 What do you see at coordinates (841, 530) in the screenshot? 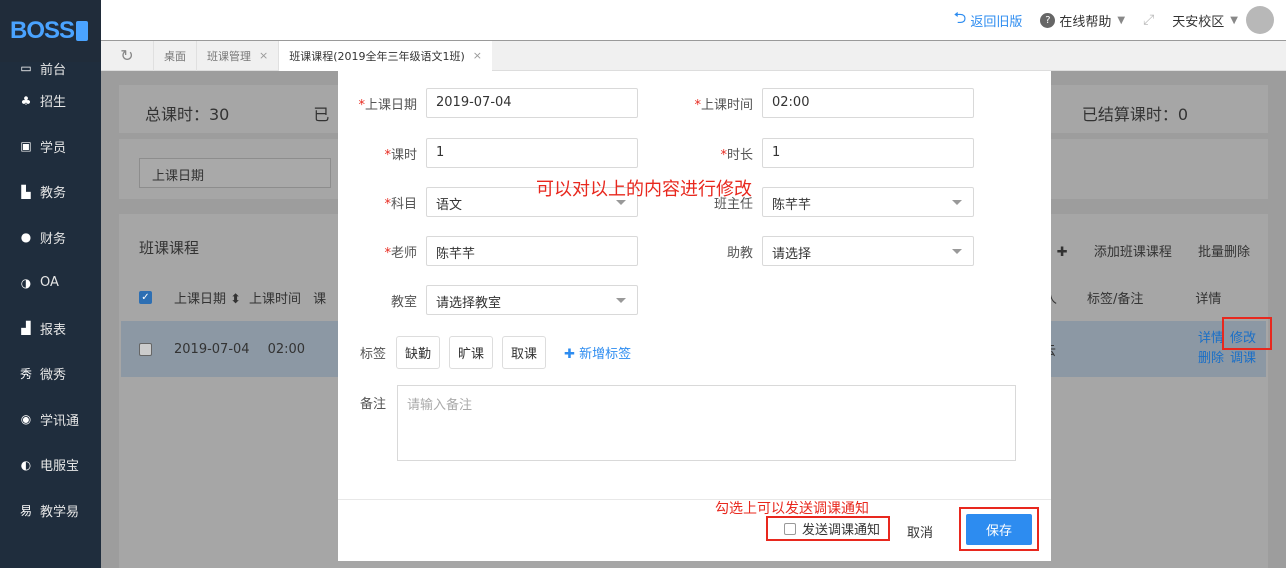
I see `notify-label: 发送调课通知` at bounding box center [841, 530].